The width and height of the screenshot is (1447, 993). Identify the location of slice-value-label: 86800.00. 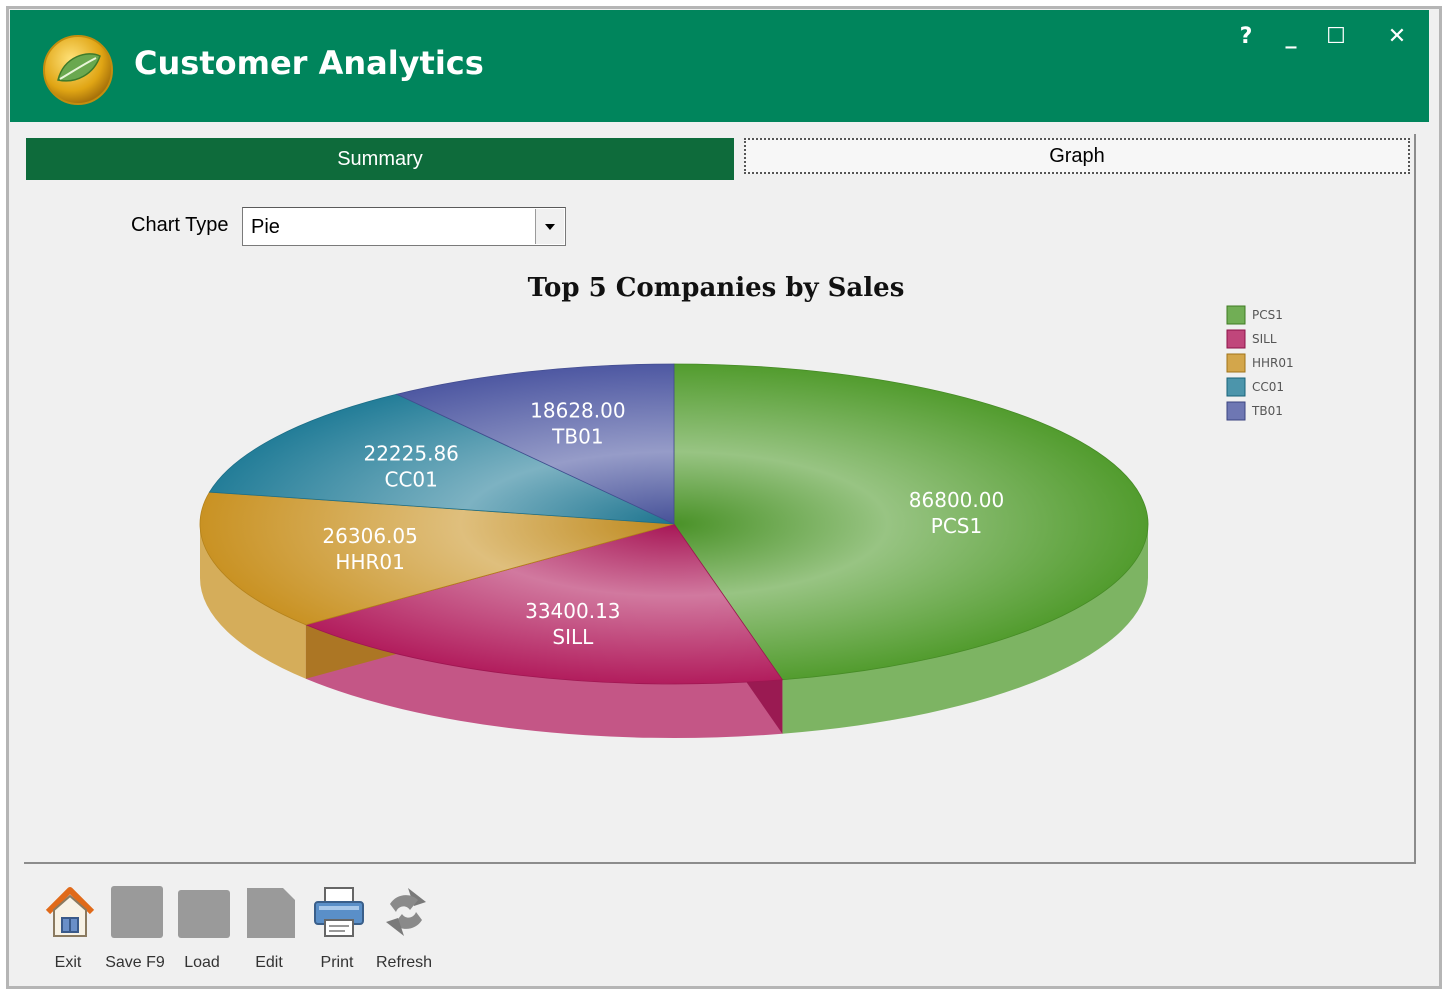
(956, 500).